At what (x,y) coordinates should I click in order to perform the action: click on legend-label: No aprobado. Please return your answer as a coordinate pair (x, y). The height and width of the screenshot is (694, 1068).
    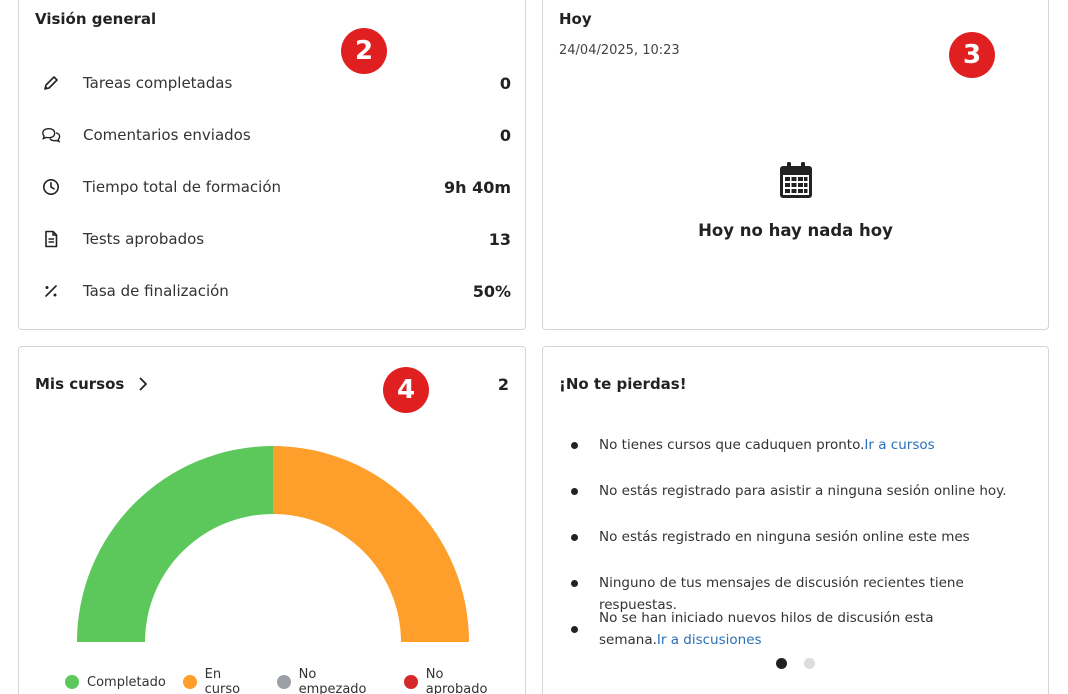
    Looking at the image, I should click on (456, 680).